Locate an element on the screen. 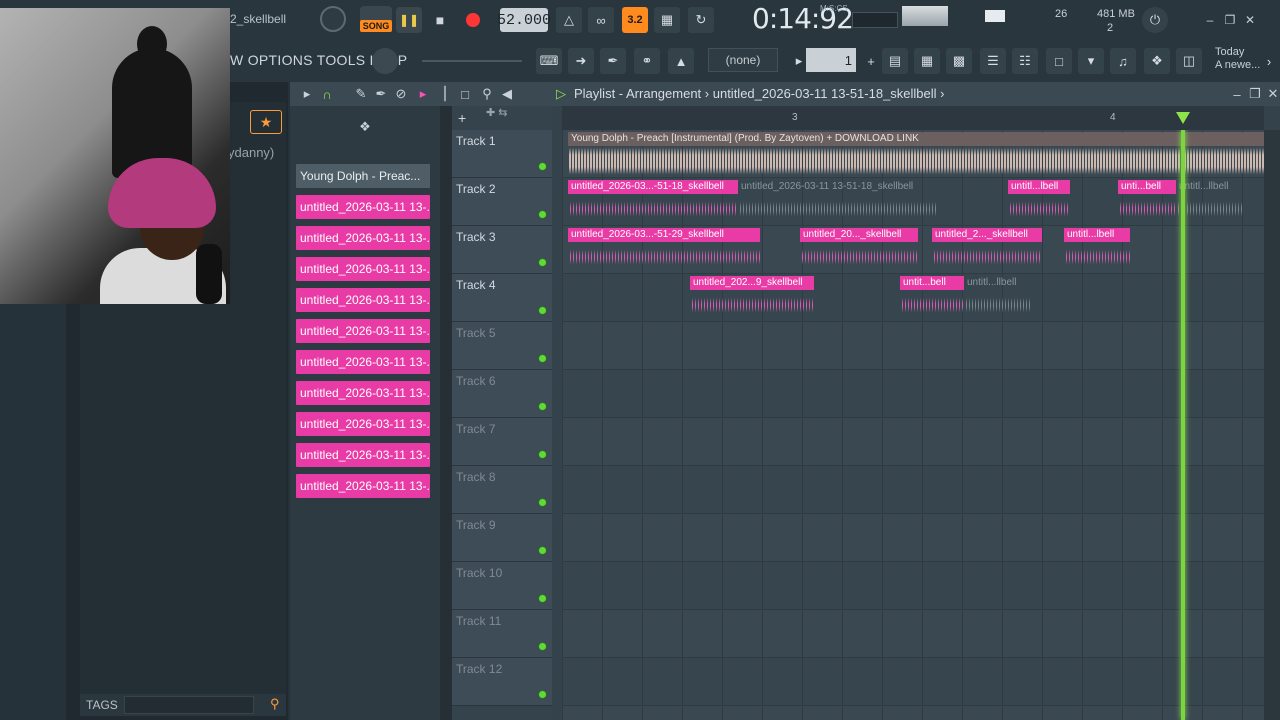 The image size is (1280, 720). playlist-minimize-icon: – is located at coordinates (1237, 94).